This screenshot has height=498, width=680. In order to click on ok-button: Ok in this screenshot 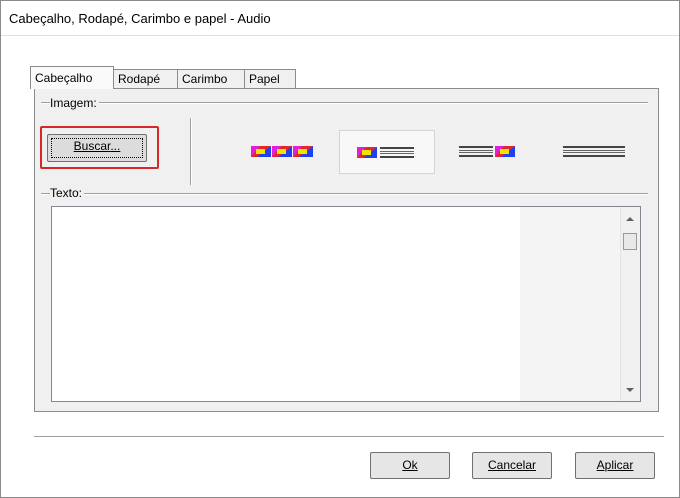, I will do `click(410, 465)`.